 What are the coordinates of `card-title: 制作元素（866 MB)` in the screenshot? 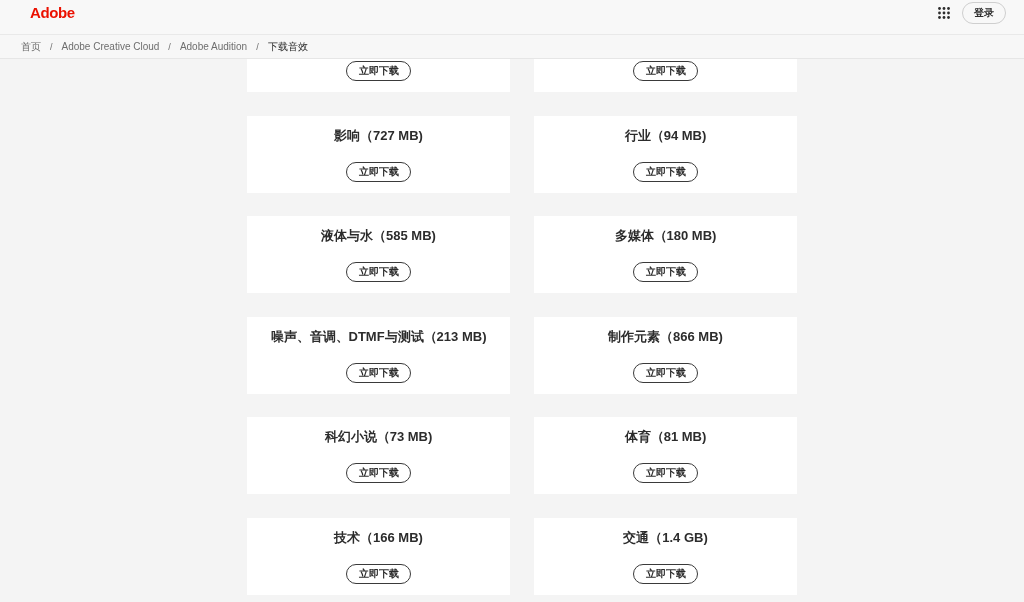 It's located at (665, 336).